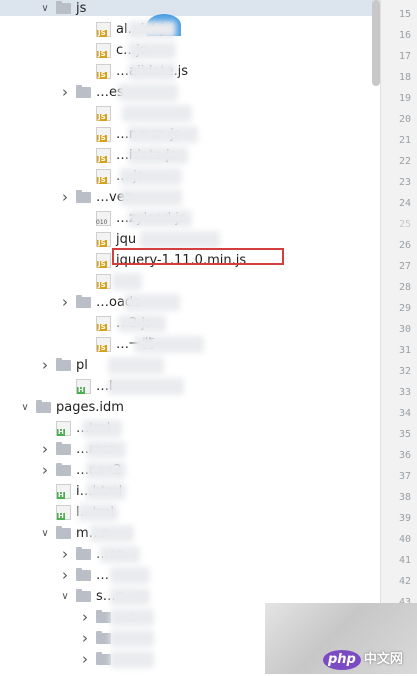 The image size is (417, 676). I want to click on php-logo: php, so click(342, 660).